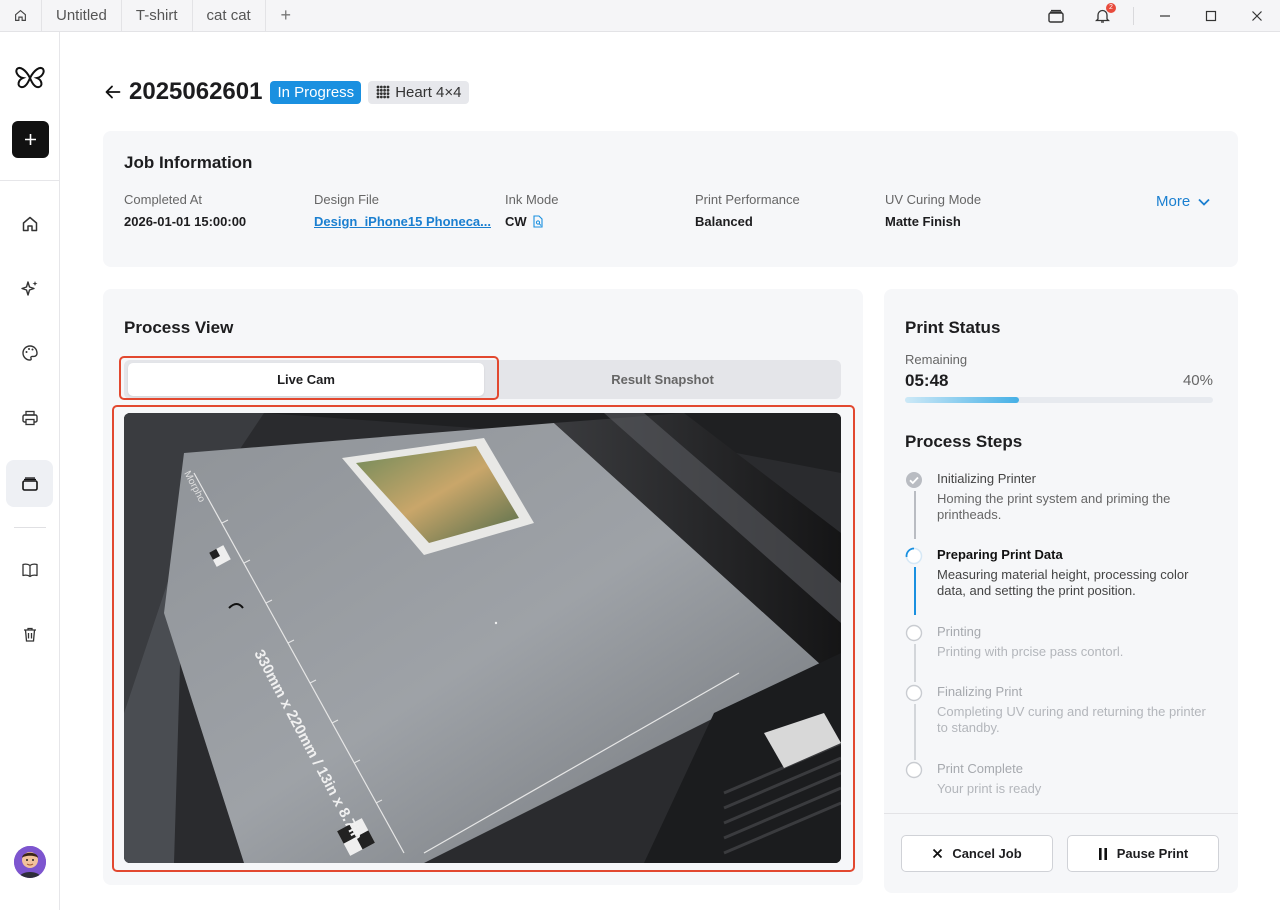 The width and height of the screenshot is (1280, 910). I want to click on sidebar-item-ai, so click(29, 288).